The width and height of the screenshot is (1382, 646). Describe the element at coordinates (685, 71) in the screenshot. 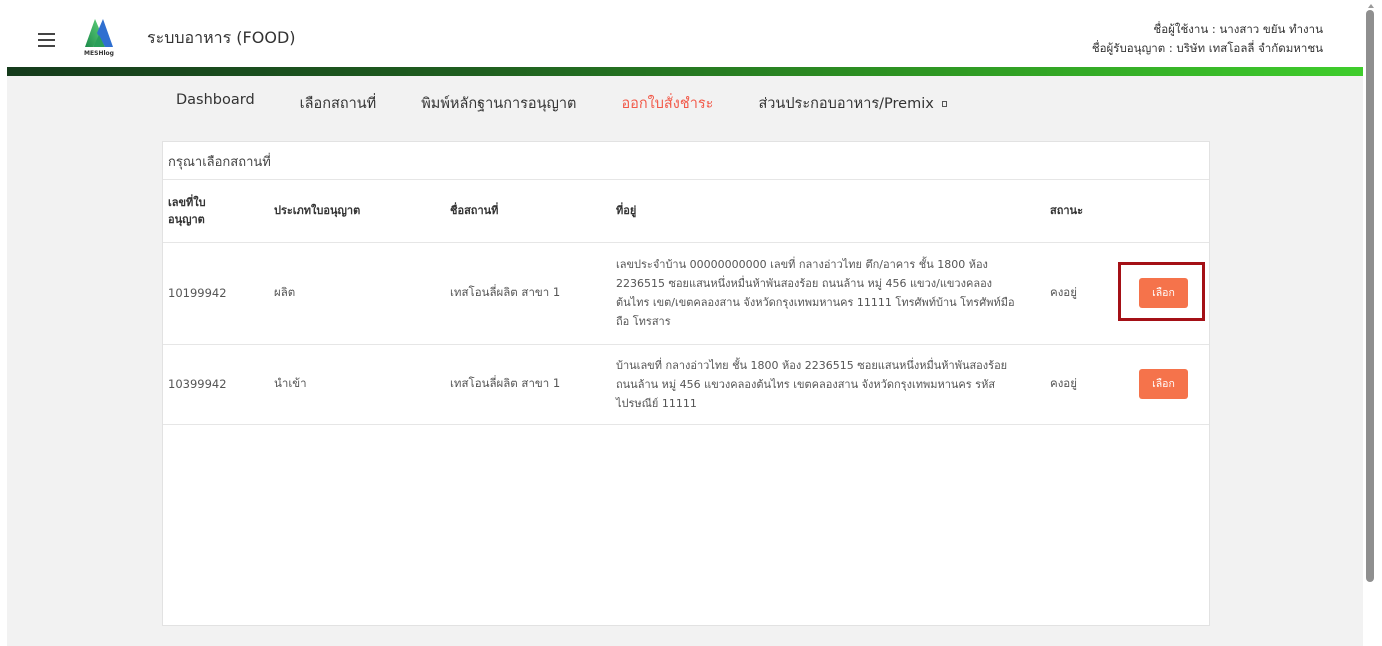

I see `header-gradient-bar` at that location.